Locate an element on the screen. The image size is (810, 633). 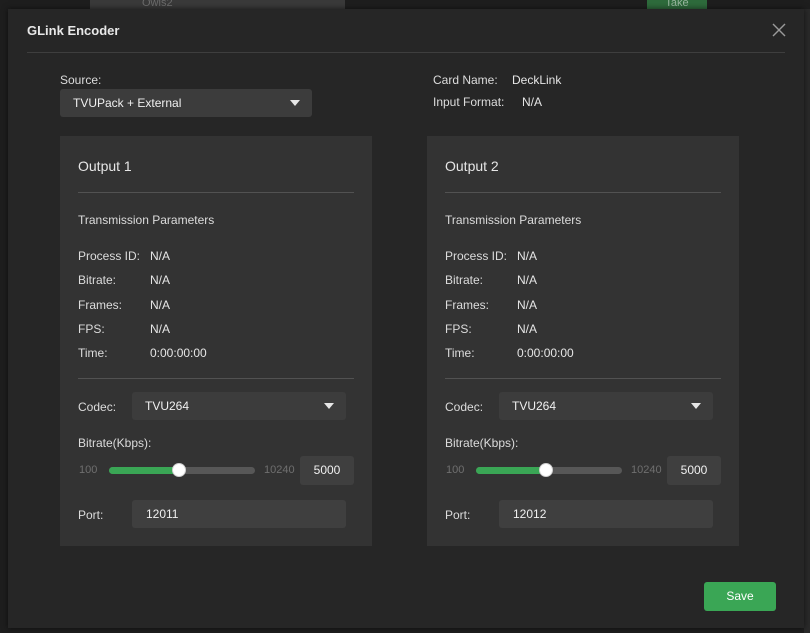
port-input: 12011 is located at coordinates (239, 514).